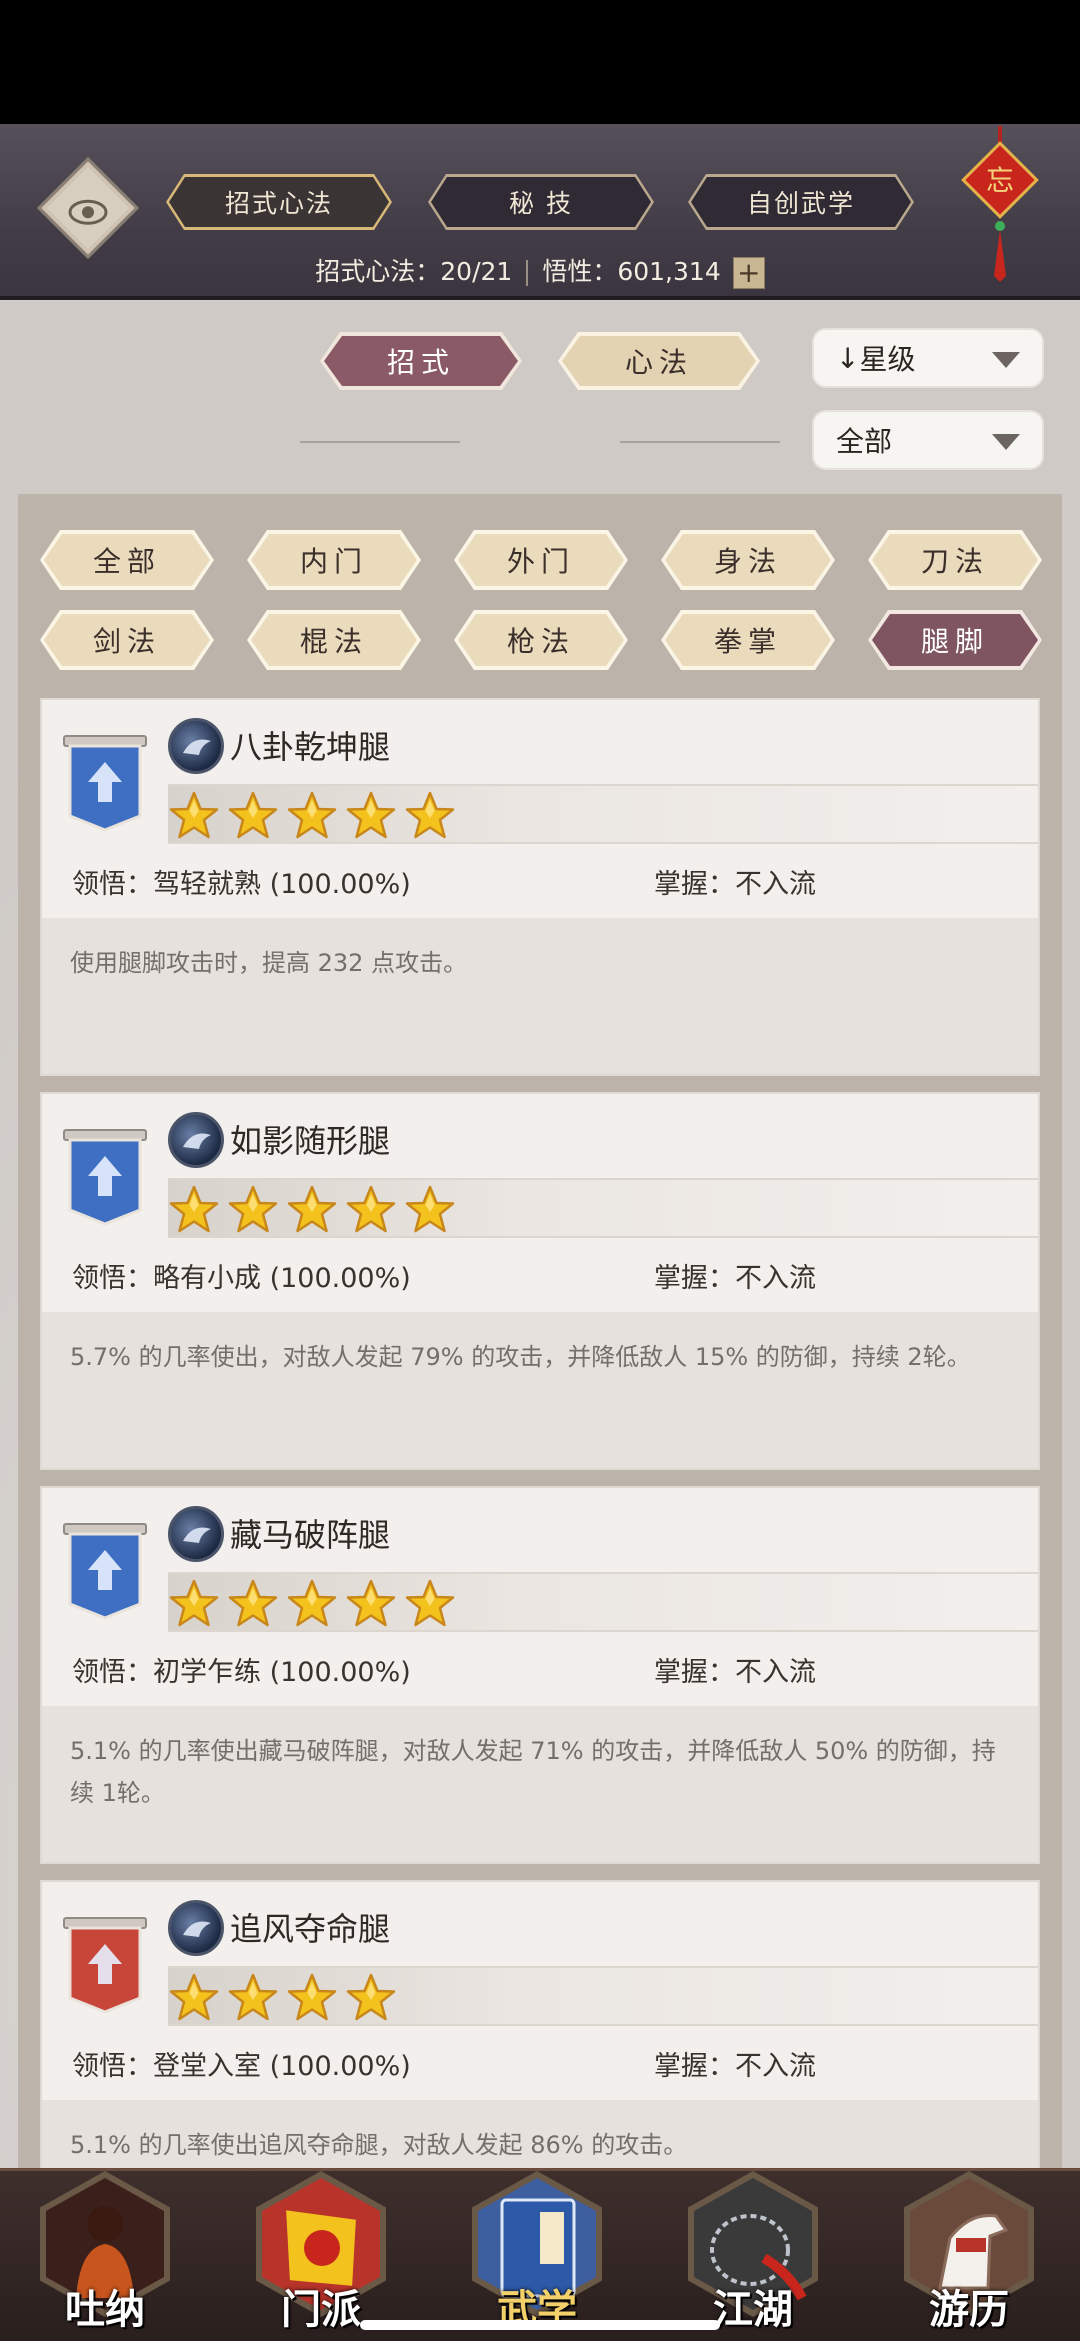 The height and width of the screenshot is (2341, 1080). I want to click on filter-label: 拳掌, so click(747, 641).